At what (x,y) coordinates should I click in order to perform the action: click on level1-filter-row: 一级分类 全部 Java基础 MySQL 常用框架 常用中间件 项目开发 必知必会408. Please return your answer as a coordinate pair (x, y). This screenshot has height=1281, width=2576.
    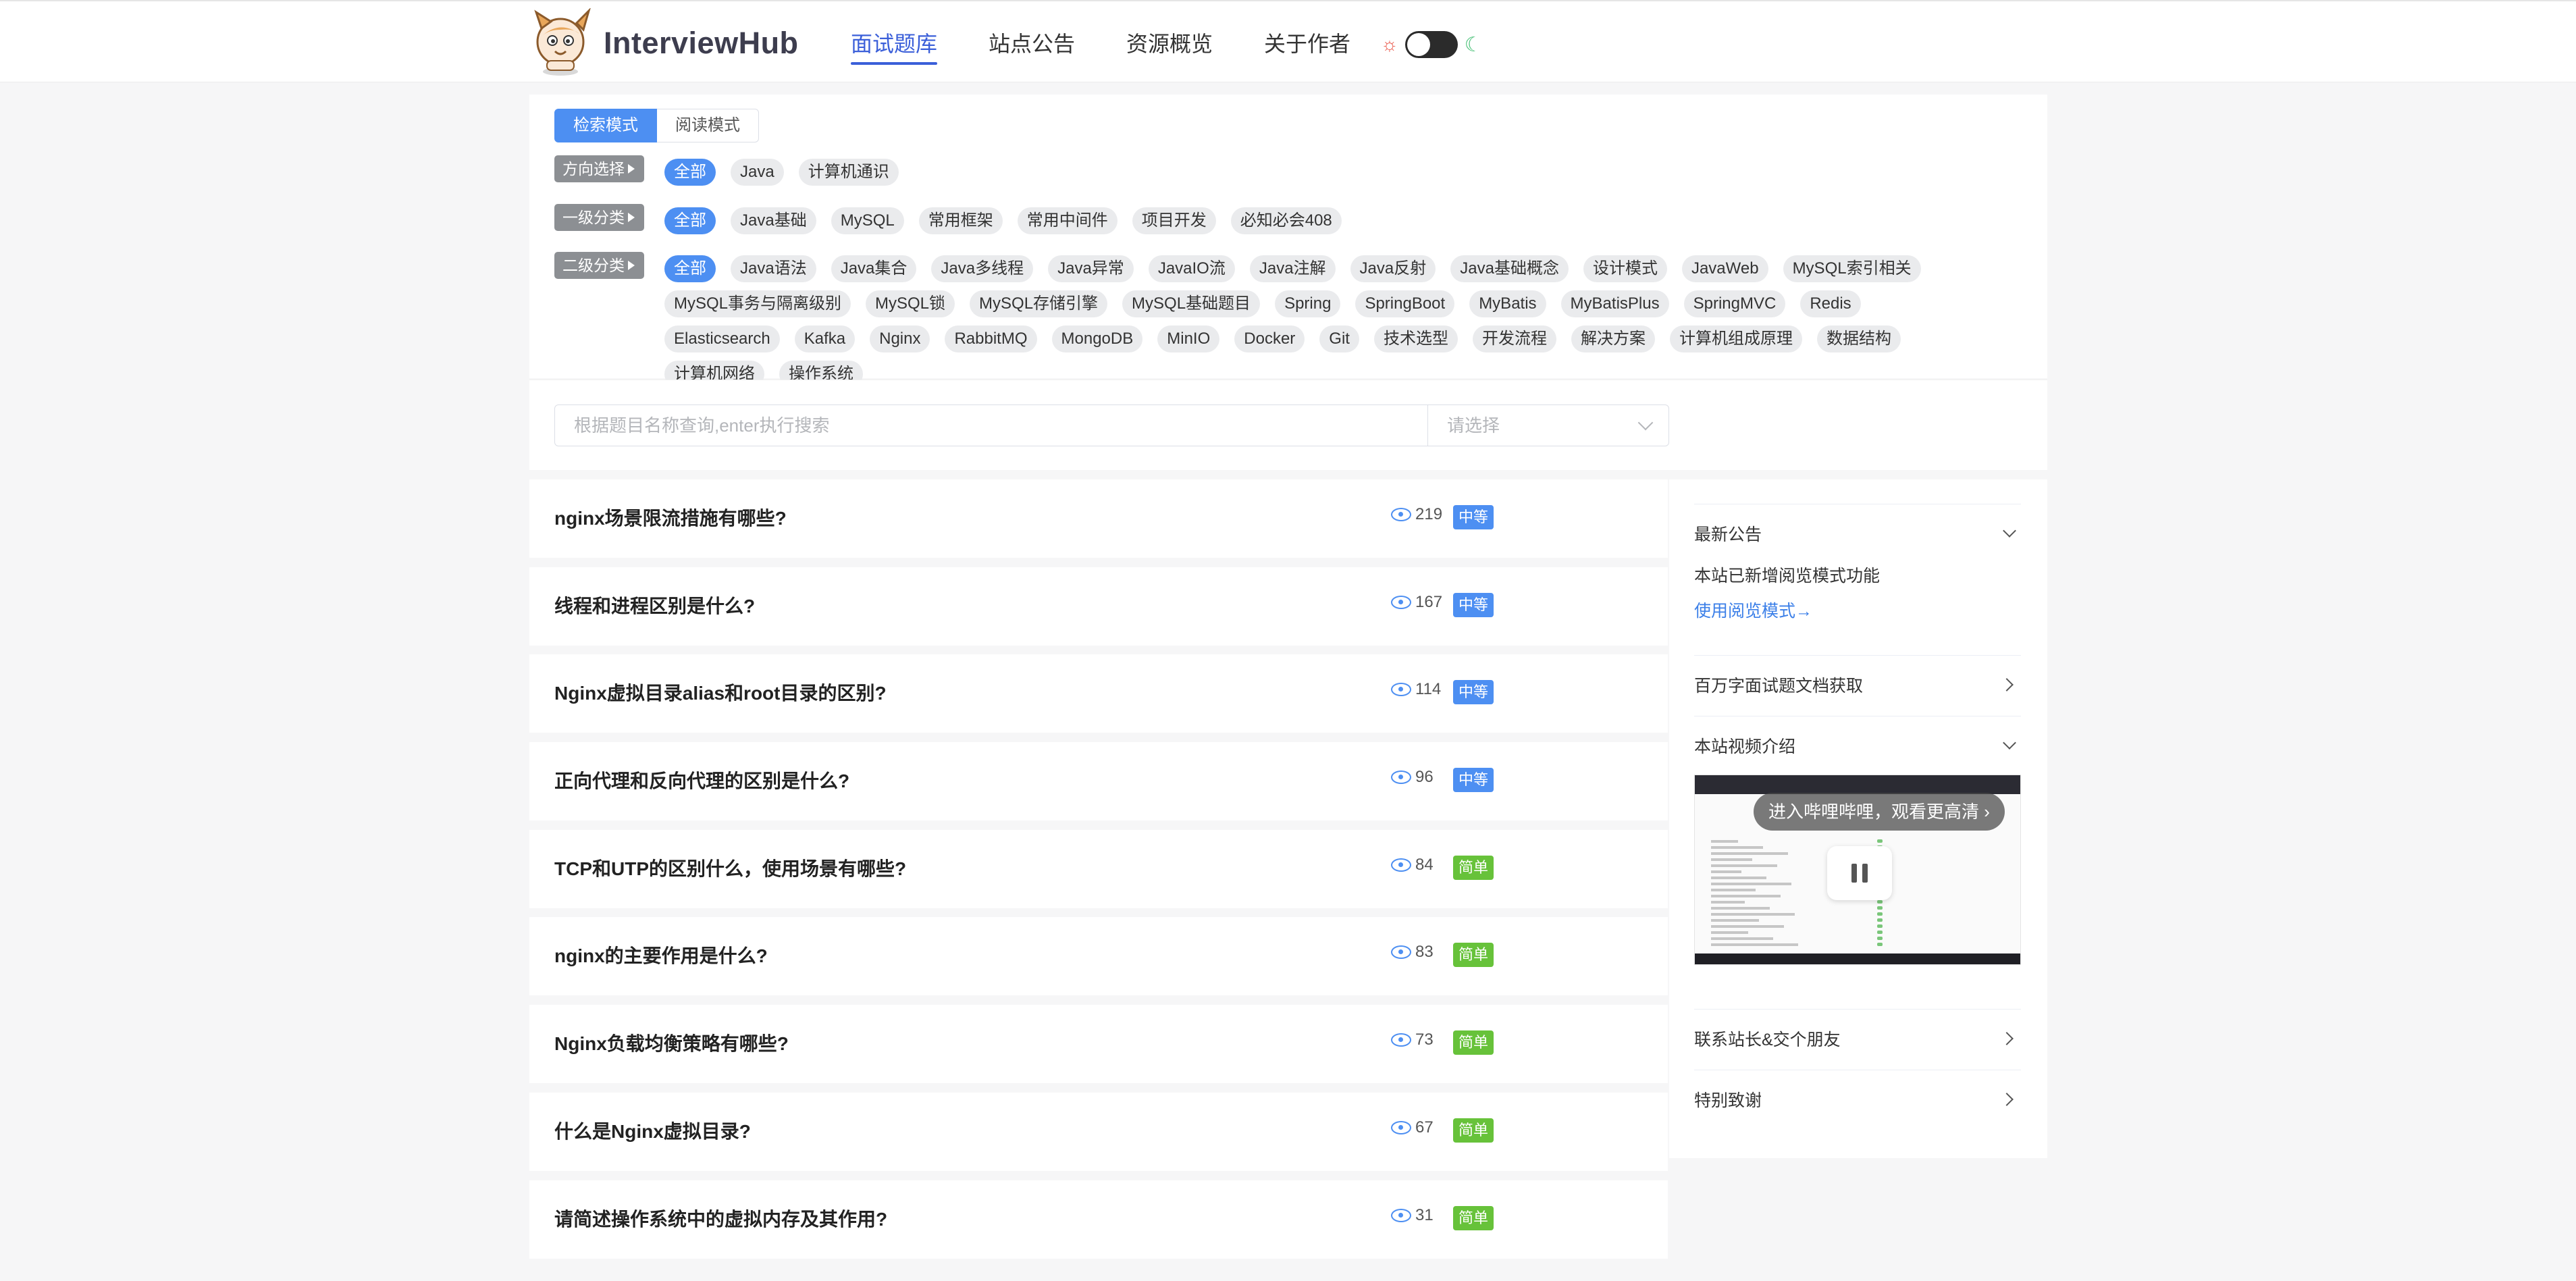
    Looking at the image, I should click on (1271, 219).